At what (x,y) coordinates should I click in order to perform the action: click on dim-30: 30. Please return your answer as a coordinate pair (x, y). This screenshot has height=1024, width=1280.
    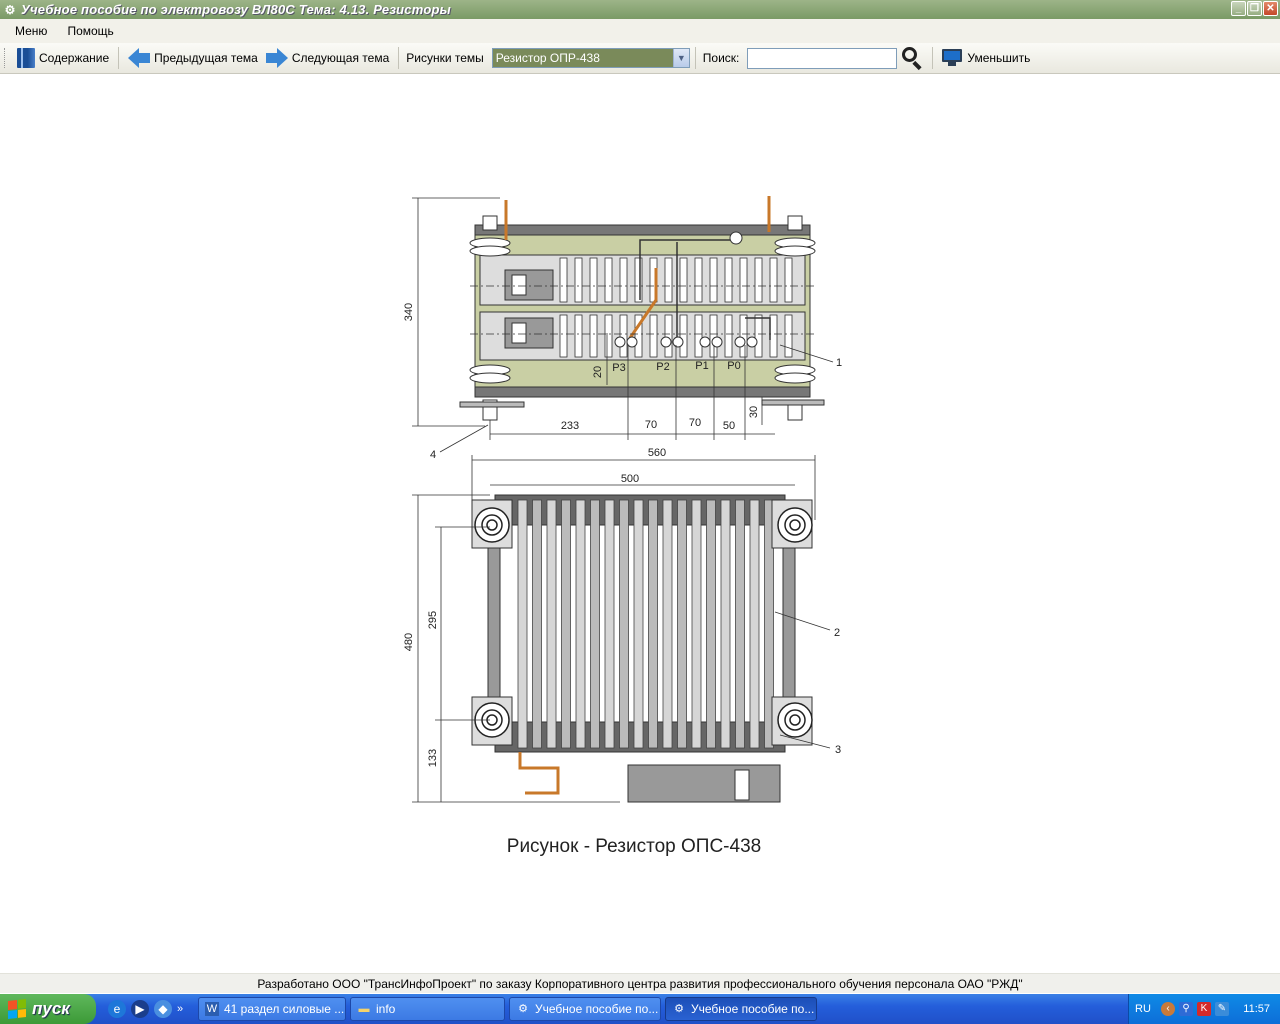
    Looking at the image, I should click on (754, 412).